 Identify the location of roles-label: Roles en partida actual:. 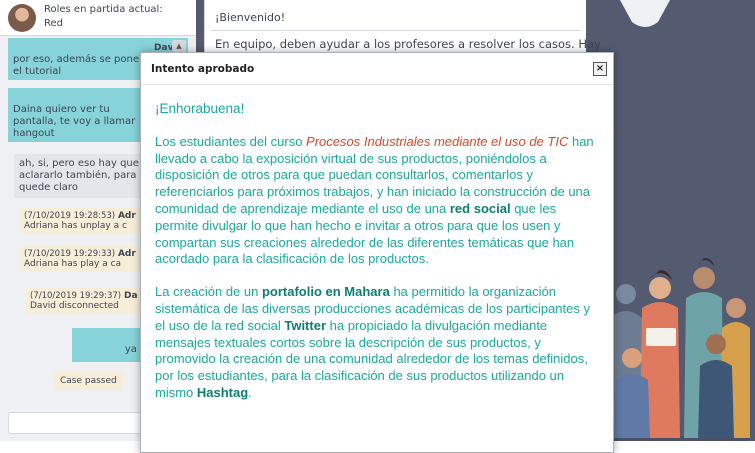
(103, 9).